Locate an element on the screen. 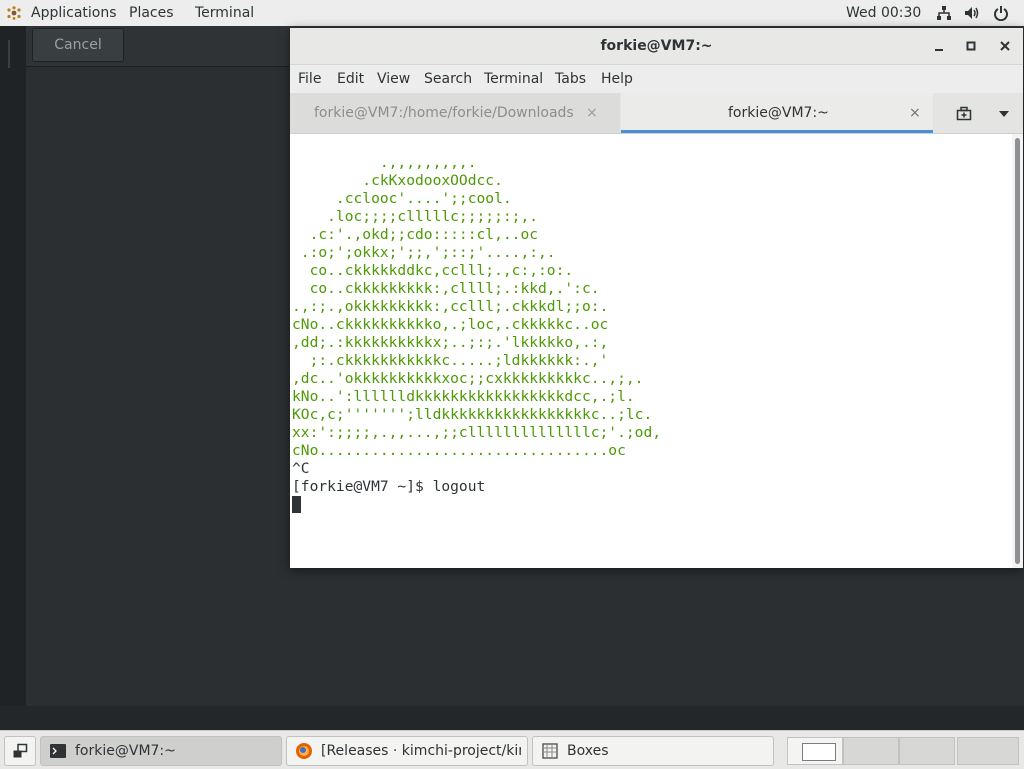  divider is located at coordinates (9, 54).